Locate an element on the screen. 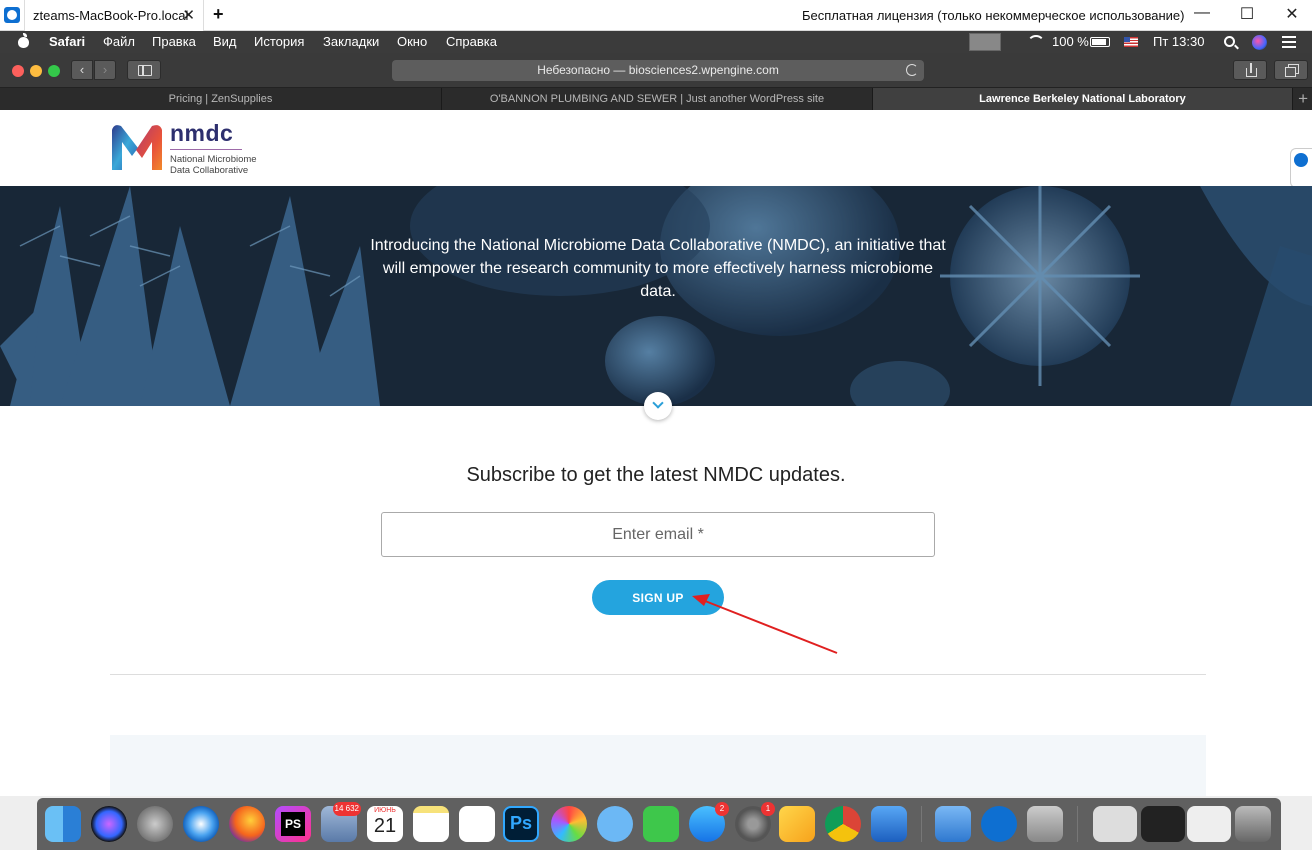  battery-percent: 100 % is located at coordinates (1070, 41).